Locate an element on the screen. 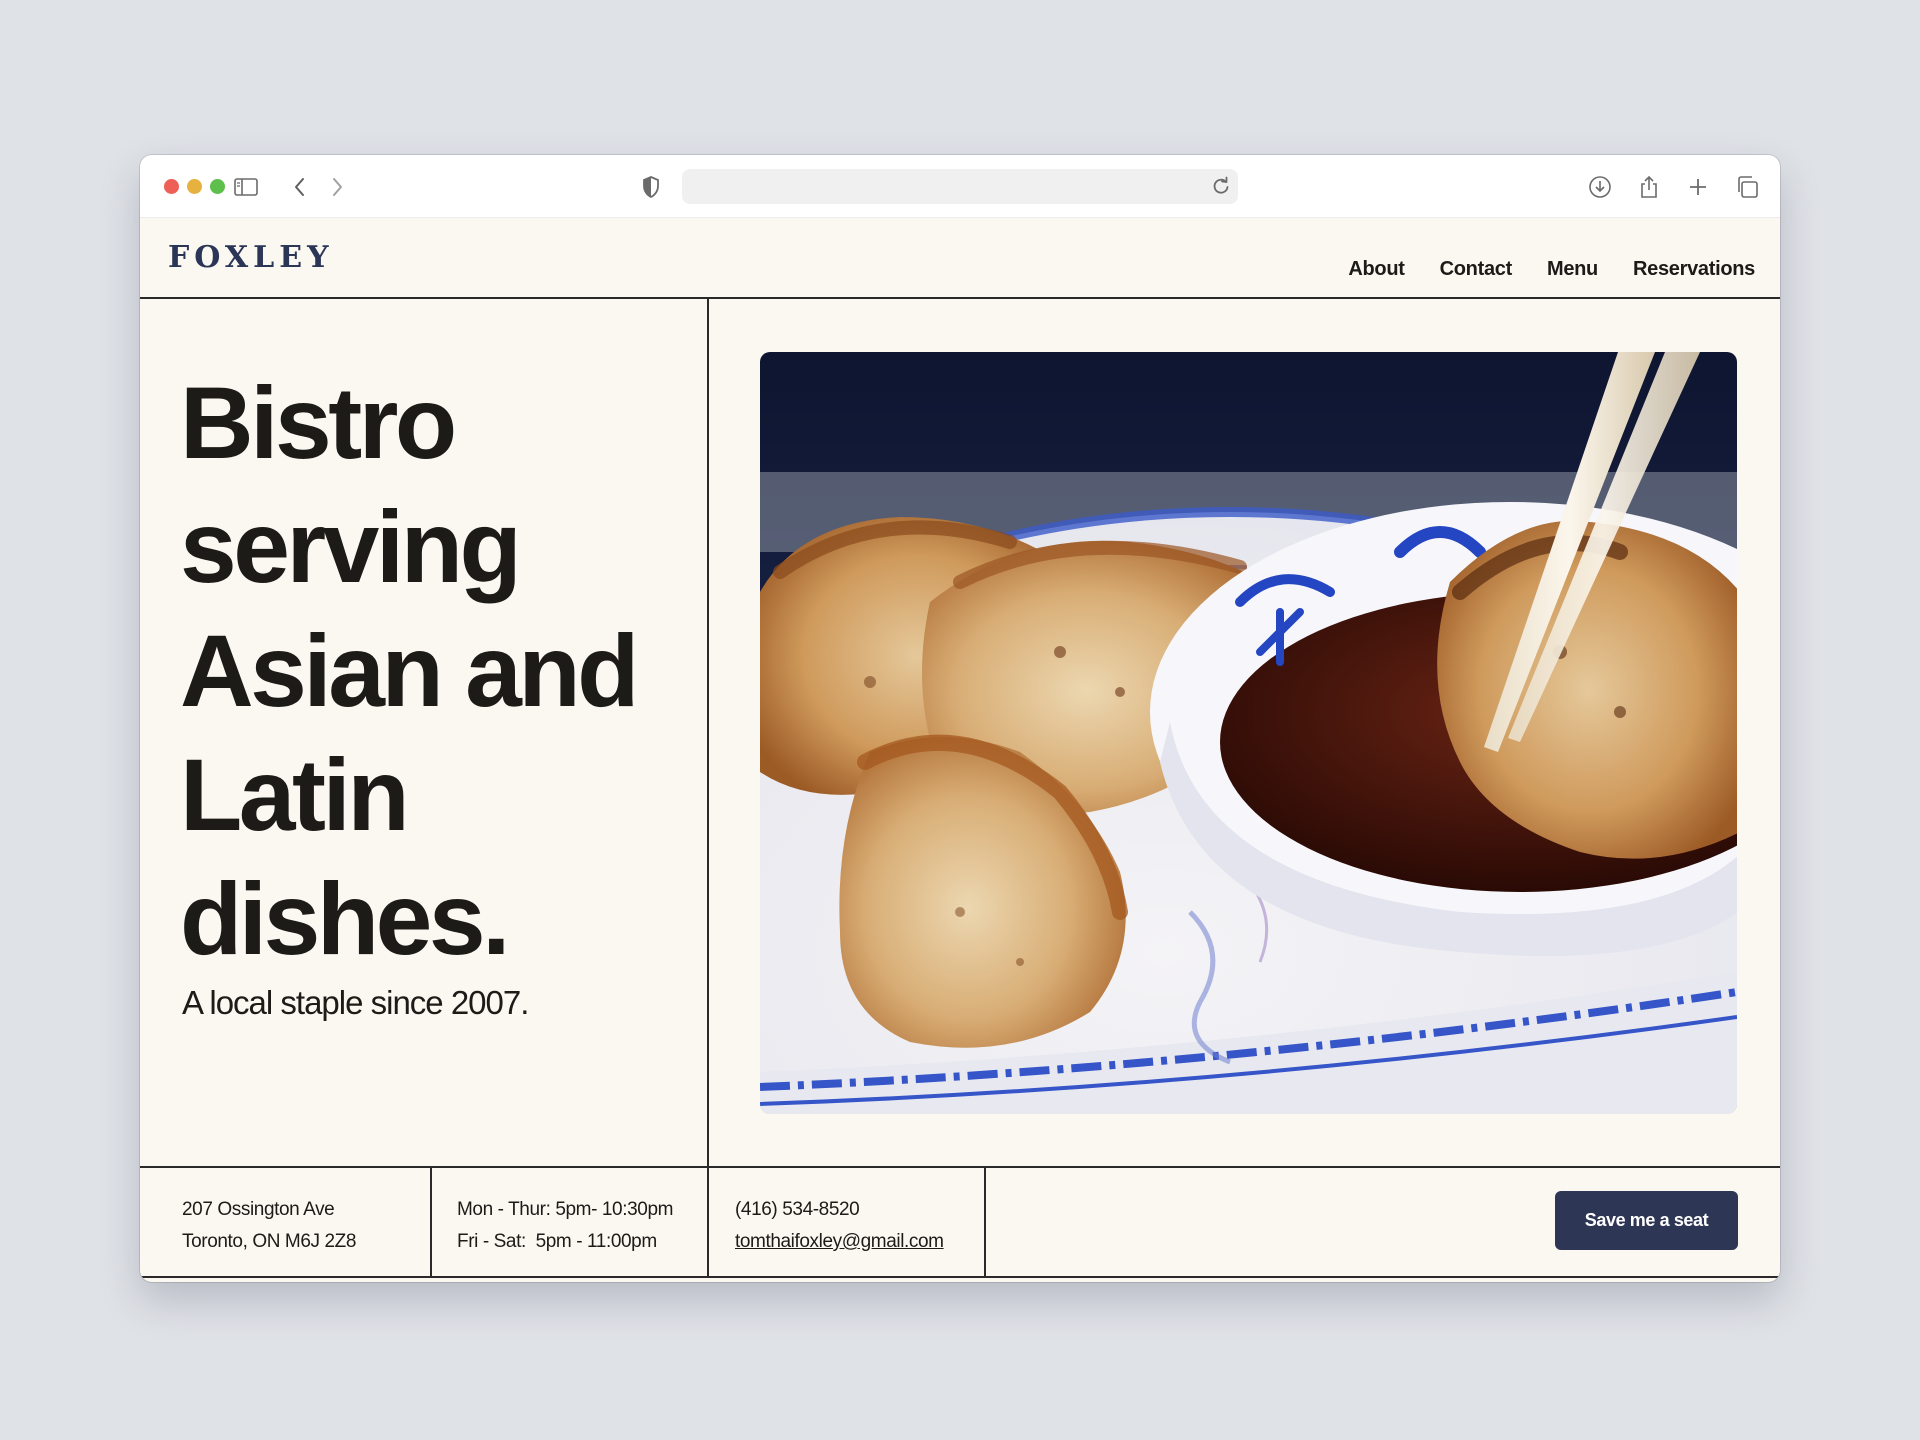 This screenshot has width=1920, height=1440. tabs-overview-icon is located at coordinates (1747, 187).